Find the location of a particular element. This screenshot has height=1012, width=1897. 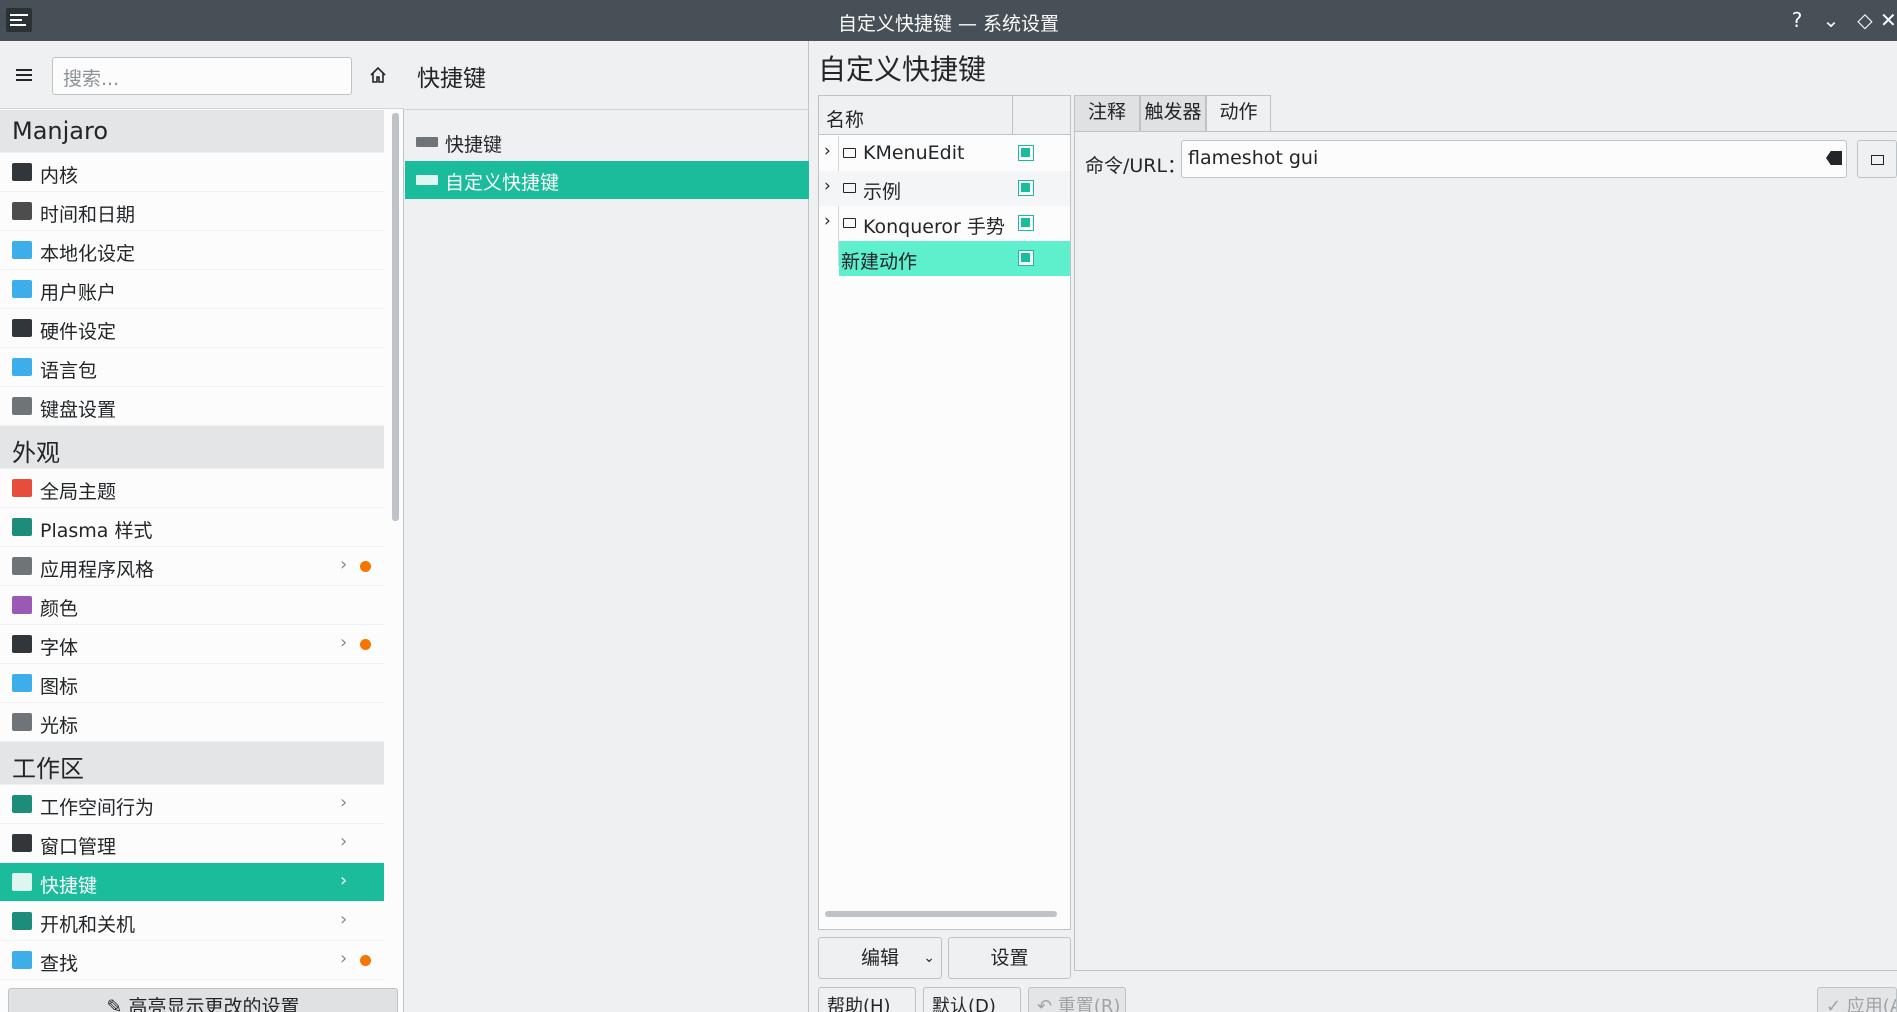

minimize-icon: ⌄ is located at coordinates (1831, 20).